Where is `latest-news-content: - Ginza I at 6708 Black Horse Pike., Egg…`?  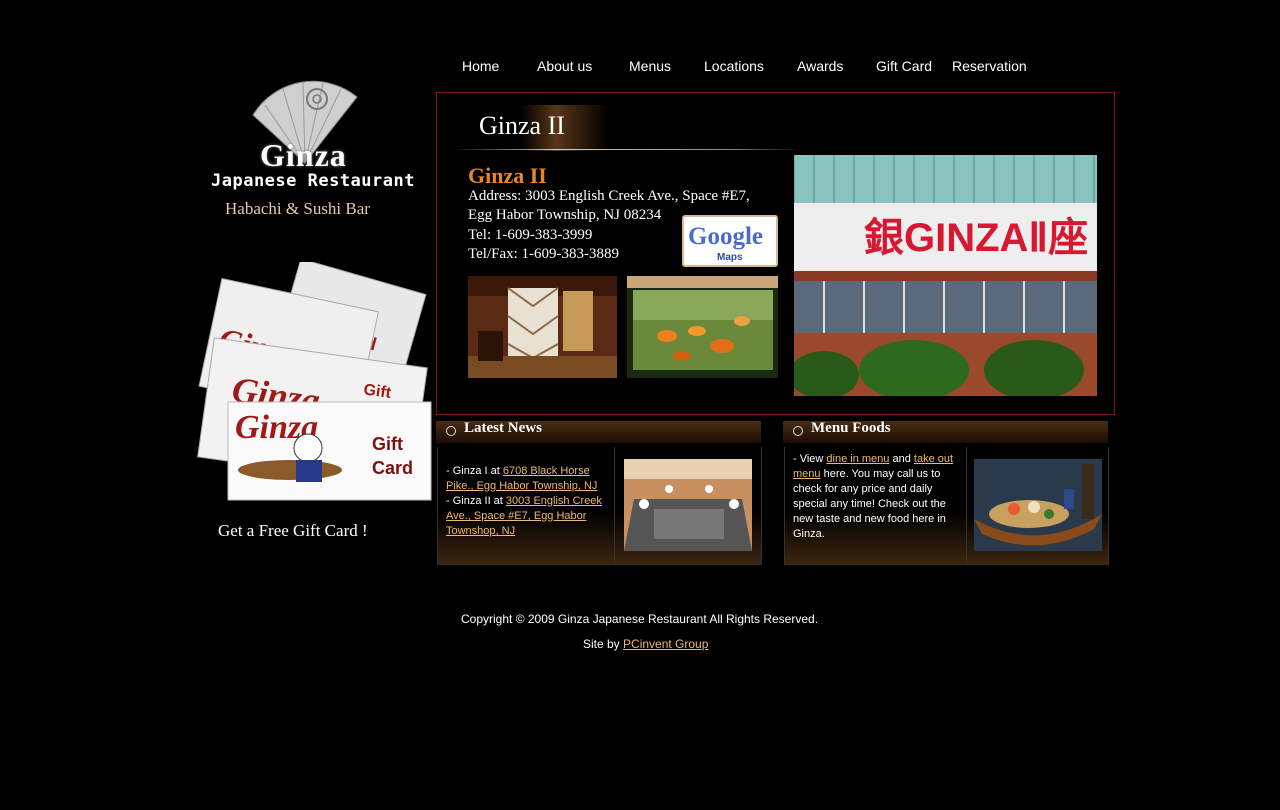 latest-news-content: - Ginza I at 6708 Black Horse Pike., Egg… is located at coordinates (527, 501).